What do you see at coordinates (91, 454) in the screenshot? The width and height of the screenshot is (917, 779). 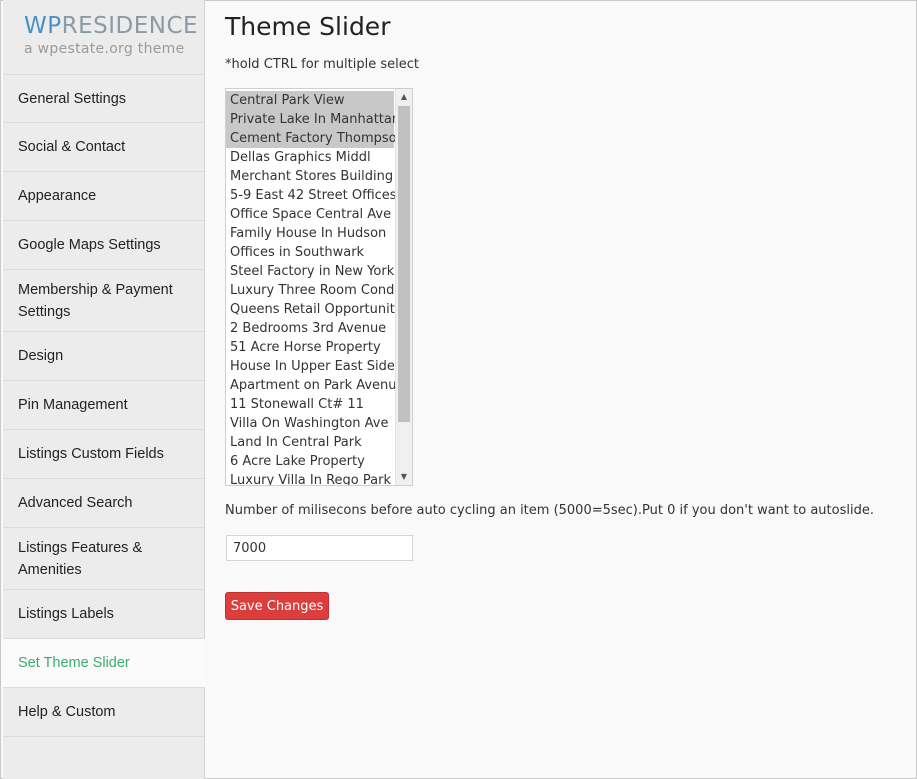 I see `sidebar-item-label: Listings Custom Fields` at bounding box center [91, 454].